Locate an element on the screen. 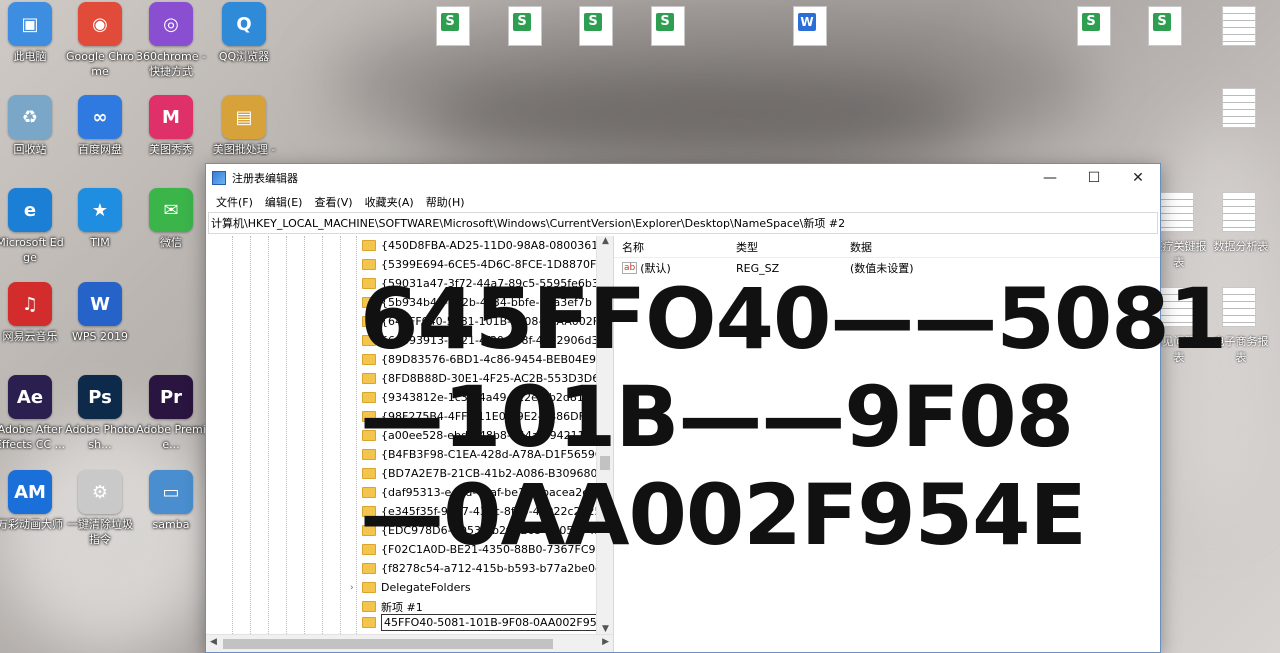 The image size is (1280, 653). netease-music-icon: ♫ is located at coordinates (30, 304).